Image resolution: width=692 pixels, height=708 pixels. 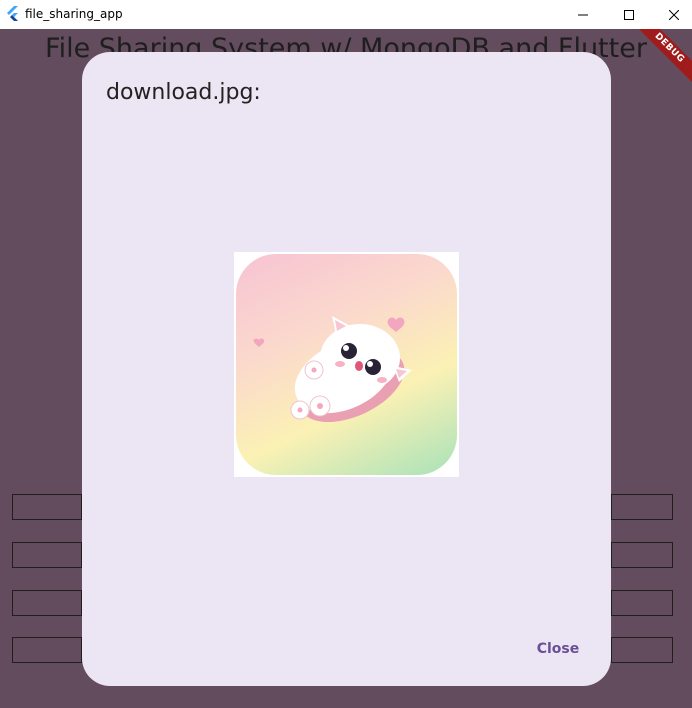 I want to click on image-preview, so click(x=346, y=364).